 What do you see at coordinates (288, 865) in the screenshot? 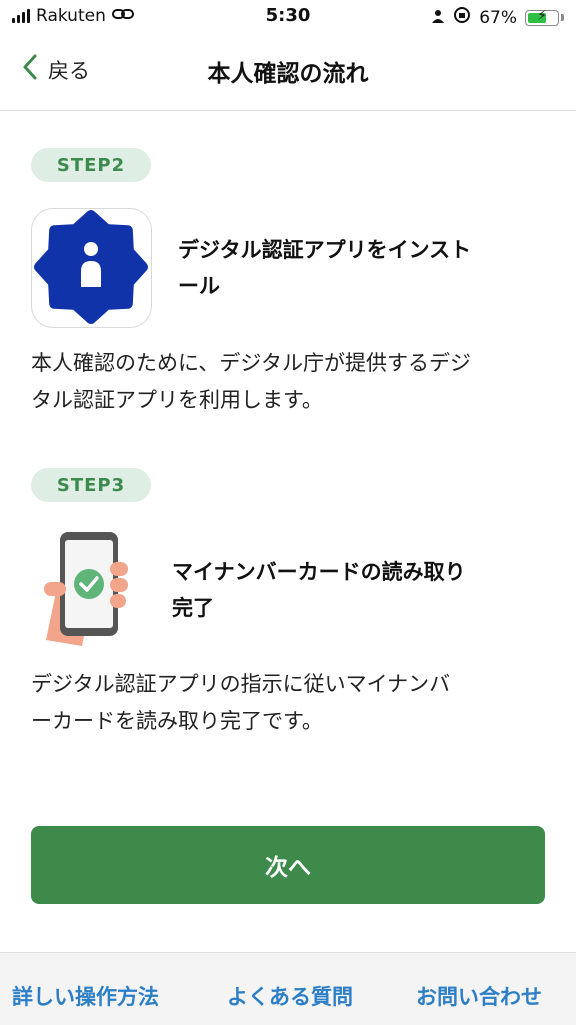
I see `next-button: 次へ` at bounding box center [288, 865].